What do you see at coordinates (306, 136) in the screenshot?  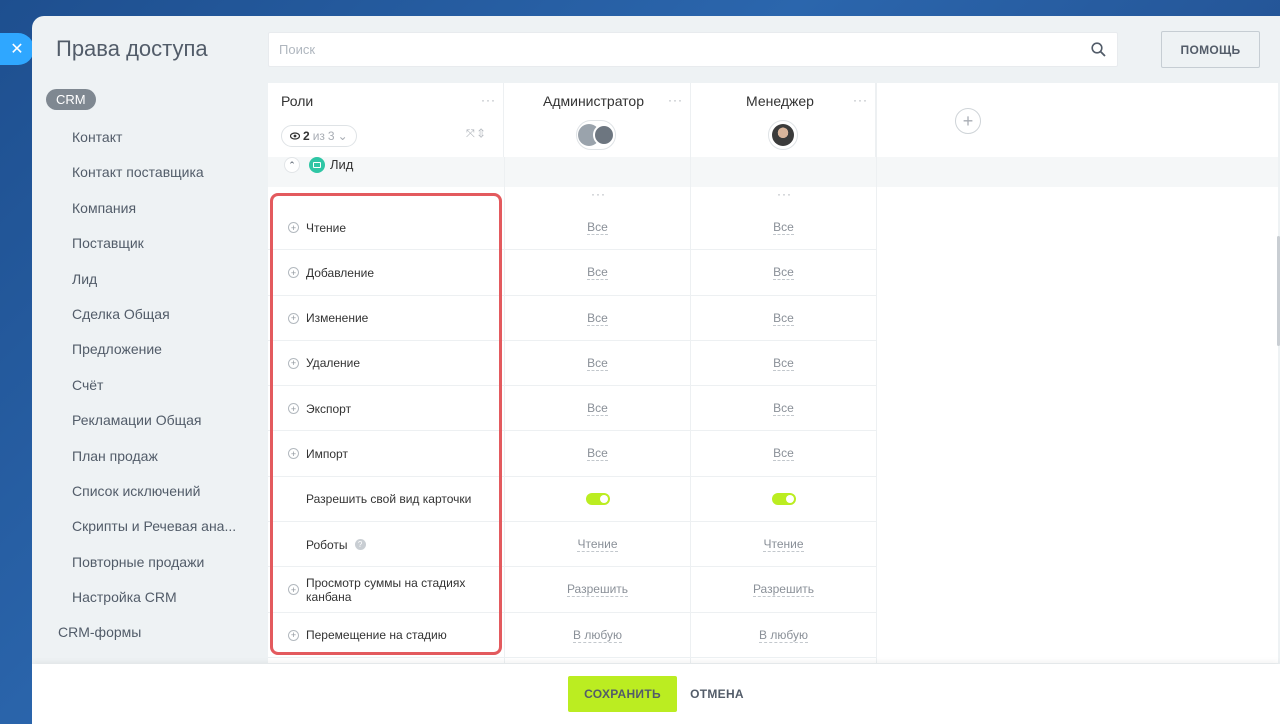 I see `visible-count: 2` at bounding box center [306, 136].